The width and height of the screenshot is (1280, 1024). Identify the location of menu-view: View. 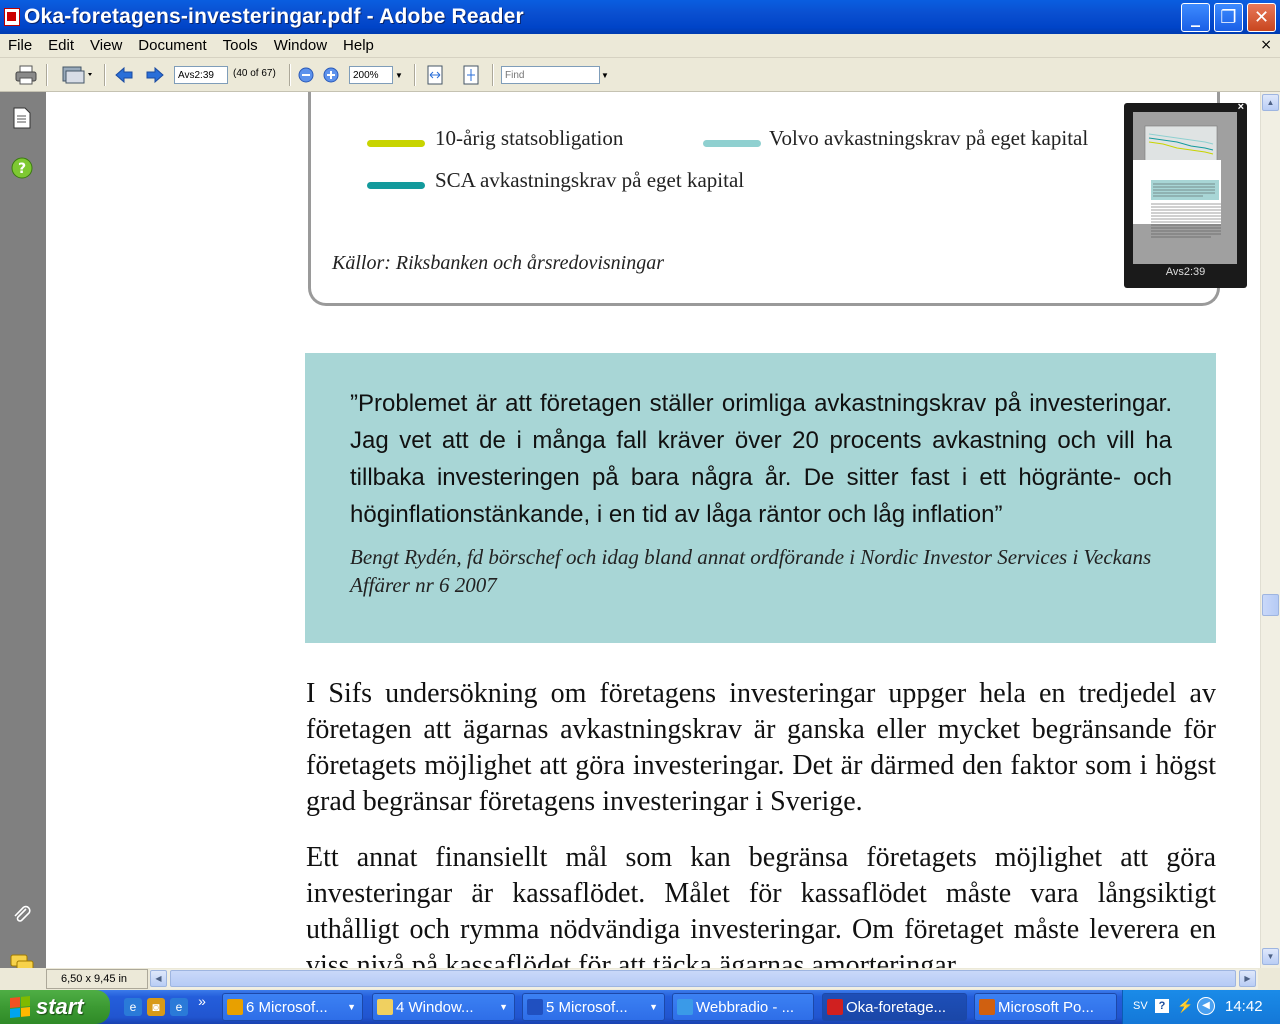
(106, 45).